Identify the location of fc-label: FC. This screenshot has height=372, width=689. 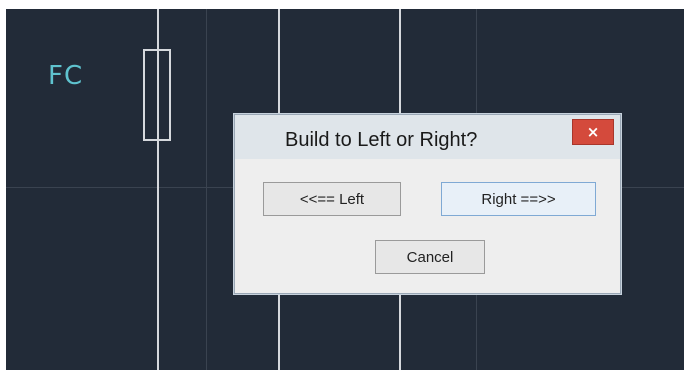
(66, 76).